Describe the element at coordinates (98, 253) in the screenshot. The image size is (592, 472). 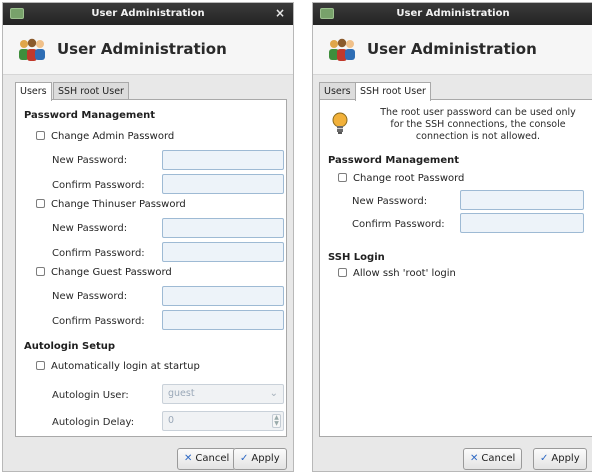
I see `thinuser-confirm-password-label: Confirm Password:` at that location.